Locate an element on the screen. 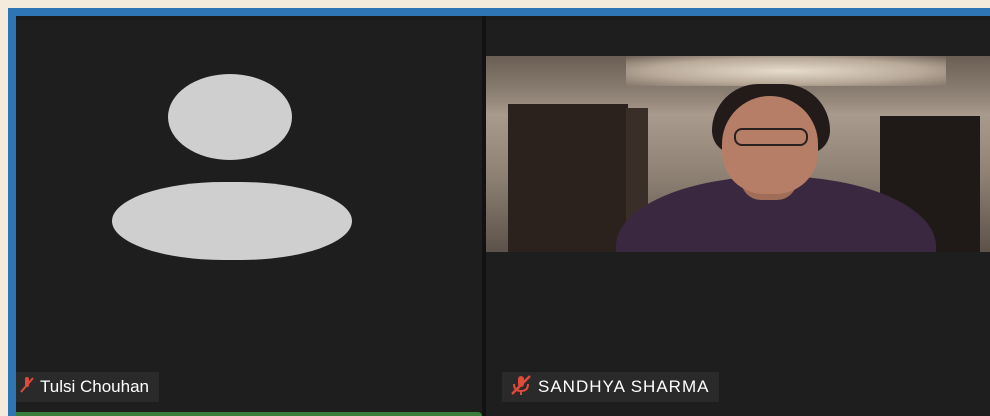 The image size is (990, 416). participant-name-tag: SANDHYA SHARMA is located at coordinates (611, 387).